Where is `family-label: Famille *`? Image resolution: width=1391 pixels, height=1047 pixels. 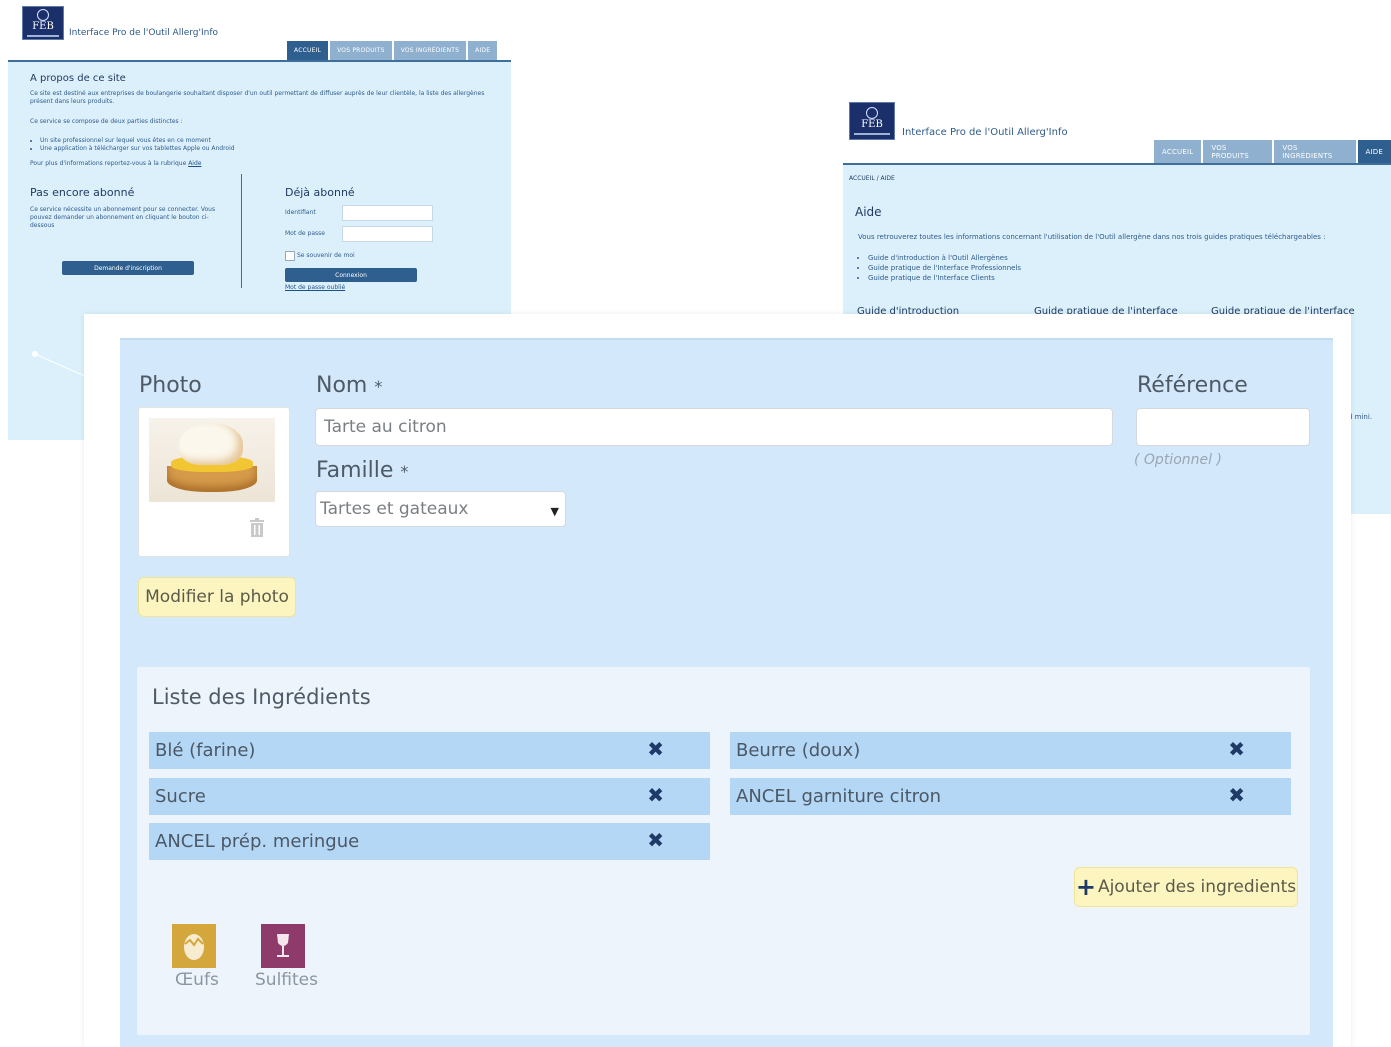 family-label: Famille * is located at coordinates (362, 470).